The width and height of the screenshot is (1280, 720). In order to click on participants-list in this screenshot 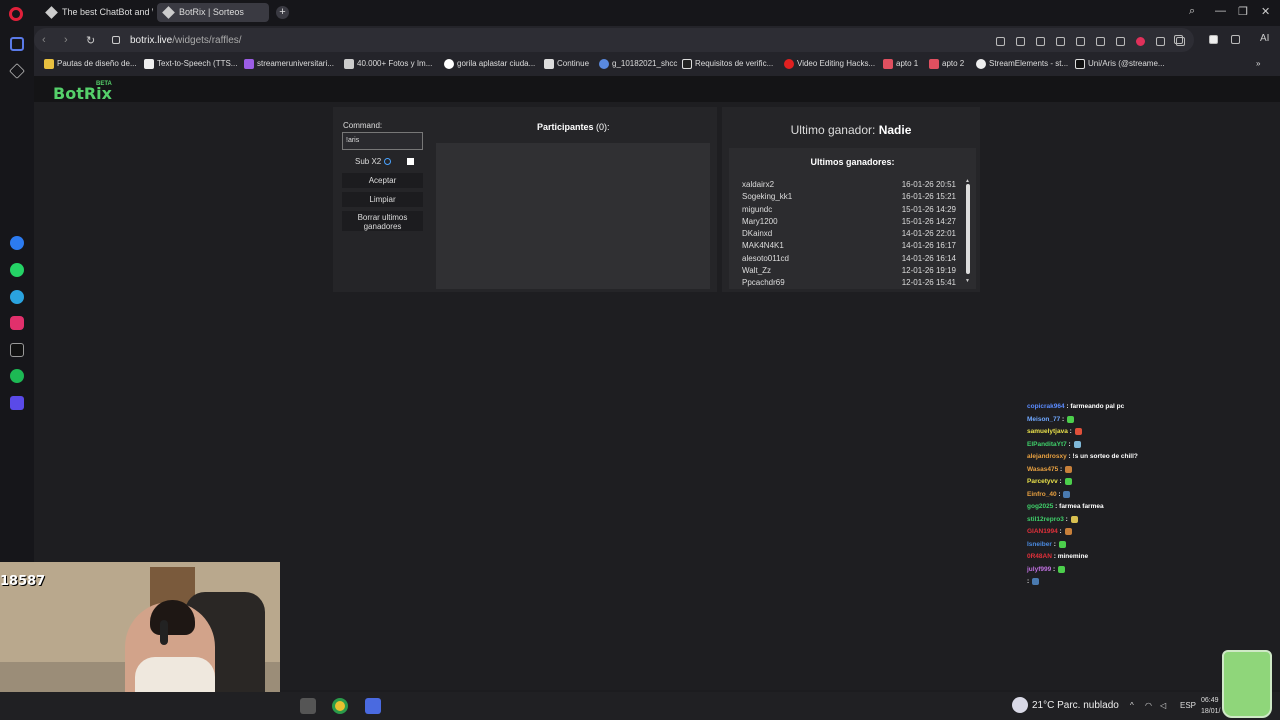, I will do `click(573, 216)`.